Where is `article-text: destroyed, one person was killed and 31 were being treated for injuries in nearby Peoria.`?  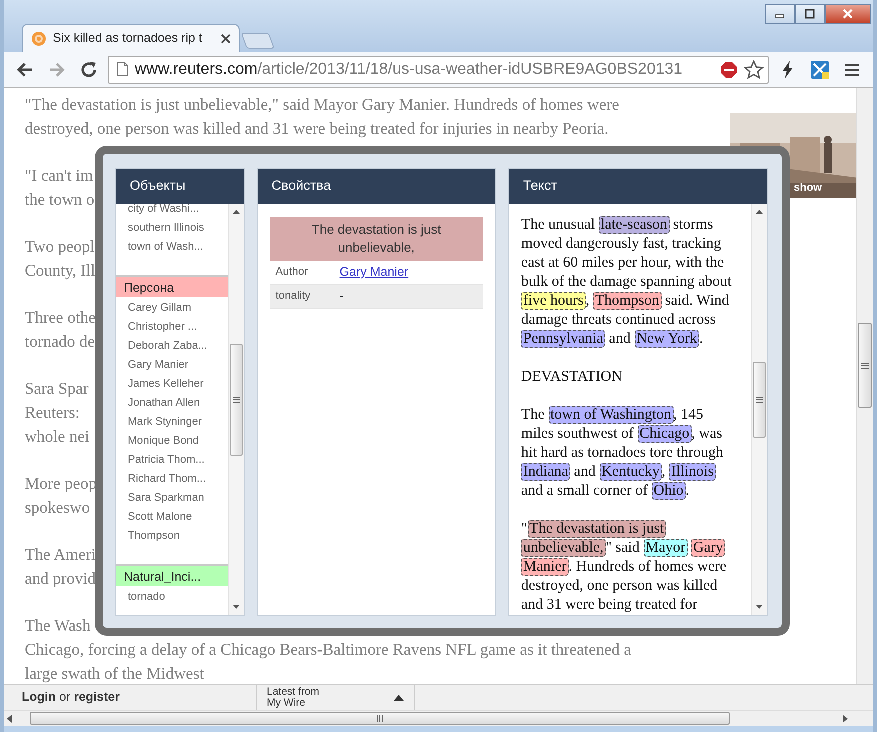 article-text: destroyed, one person was killed and 31 were being treated for injuries in nearby Peoria. is located at coordinates (317, 129).